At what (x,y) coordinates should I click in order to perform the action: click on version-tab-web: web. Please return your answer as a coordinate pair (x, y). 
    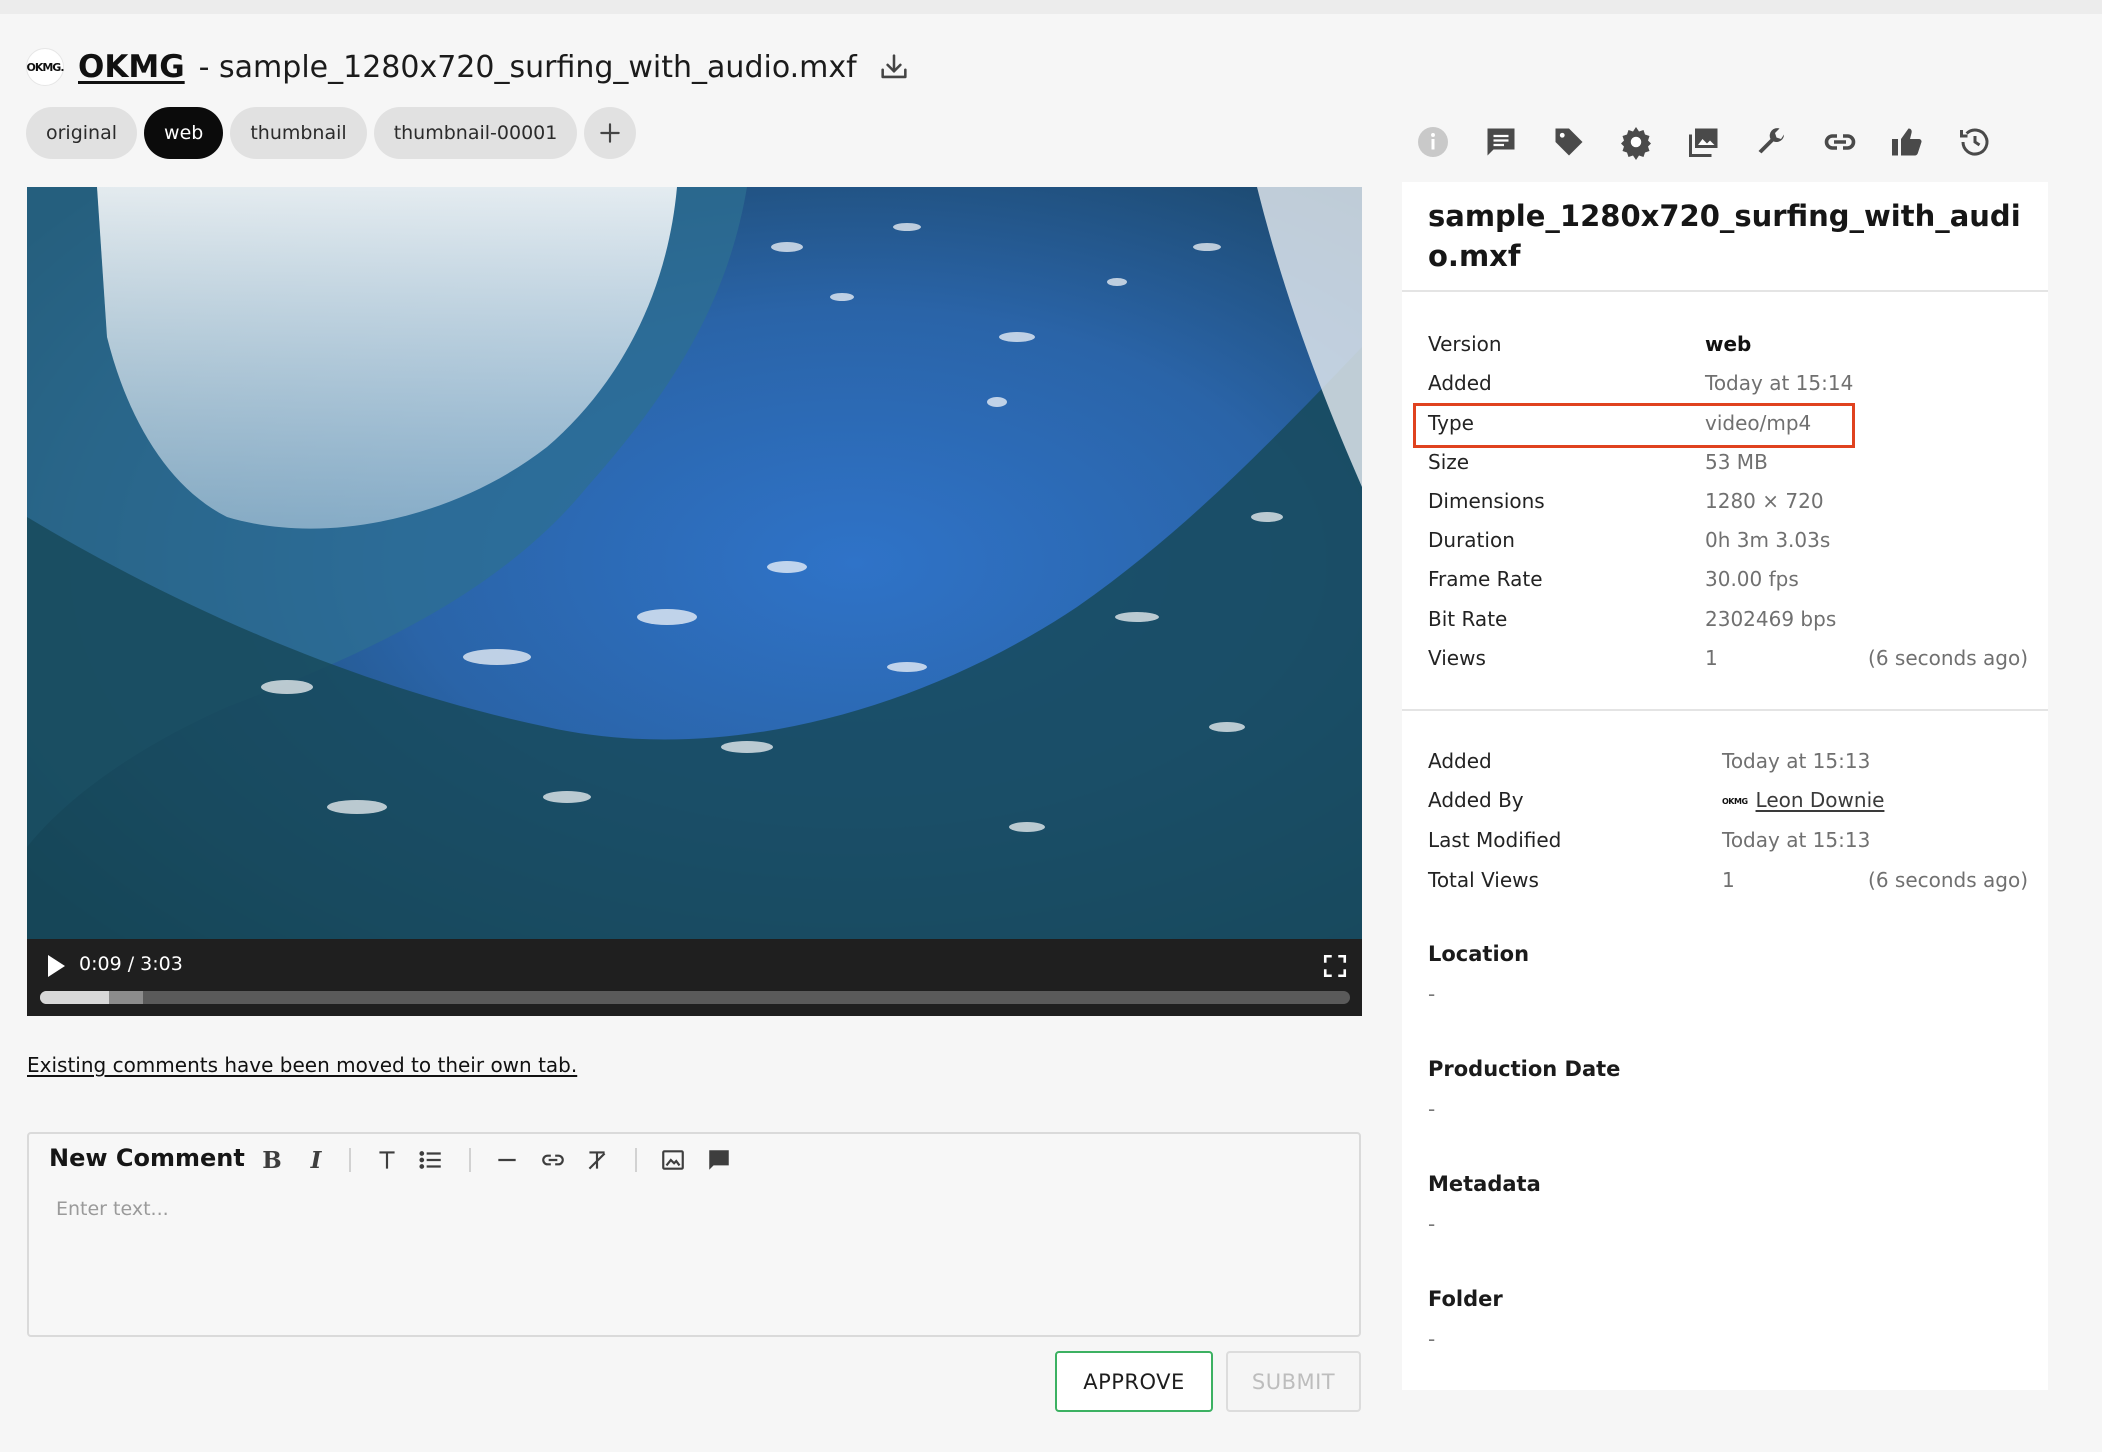
    Looking at the image, I should click on (184, 133).